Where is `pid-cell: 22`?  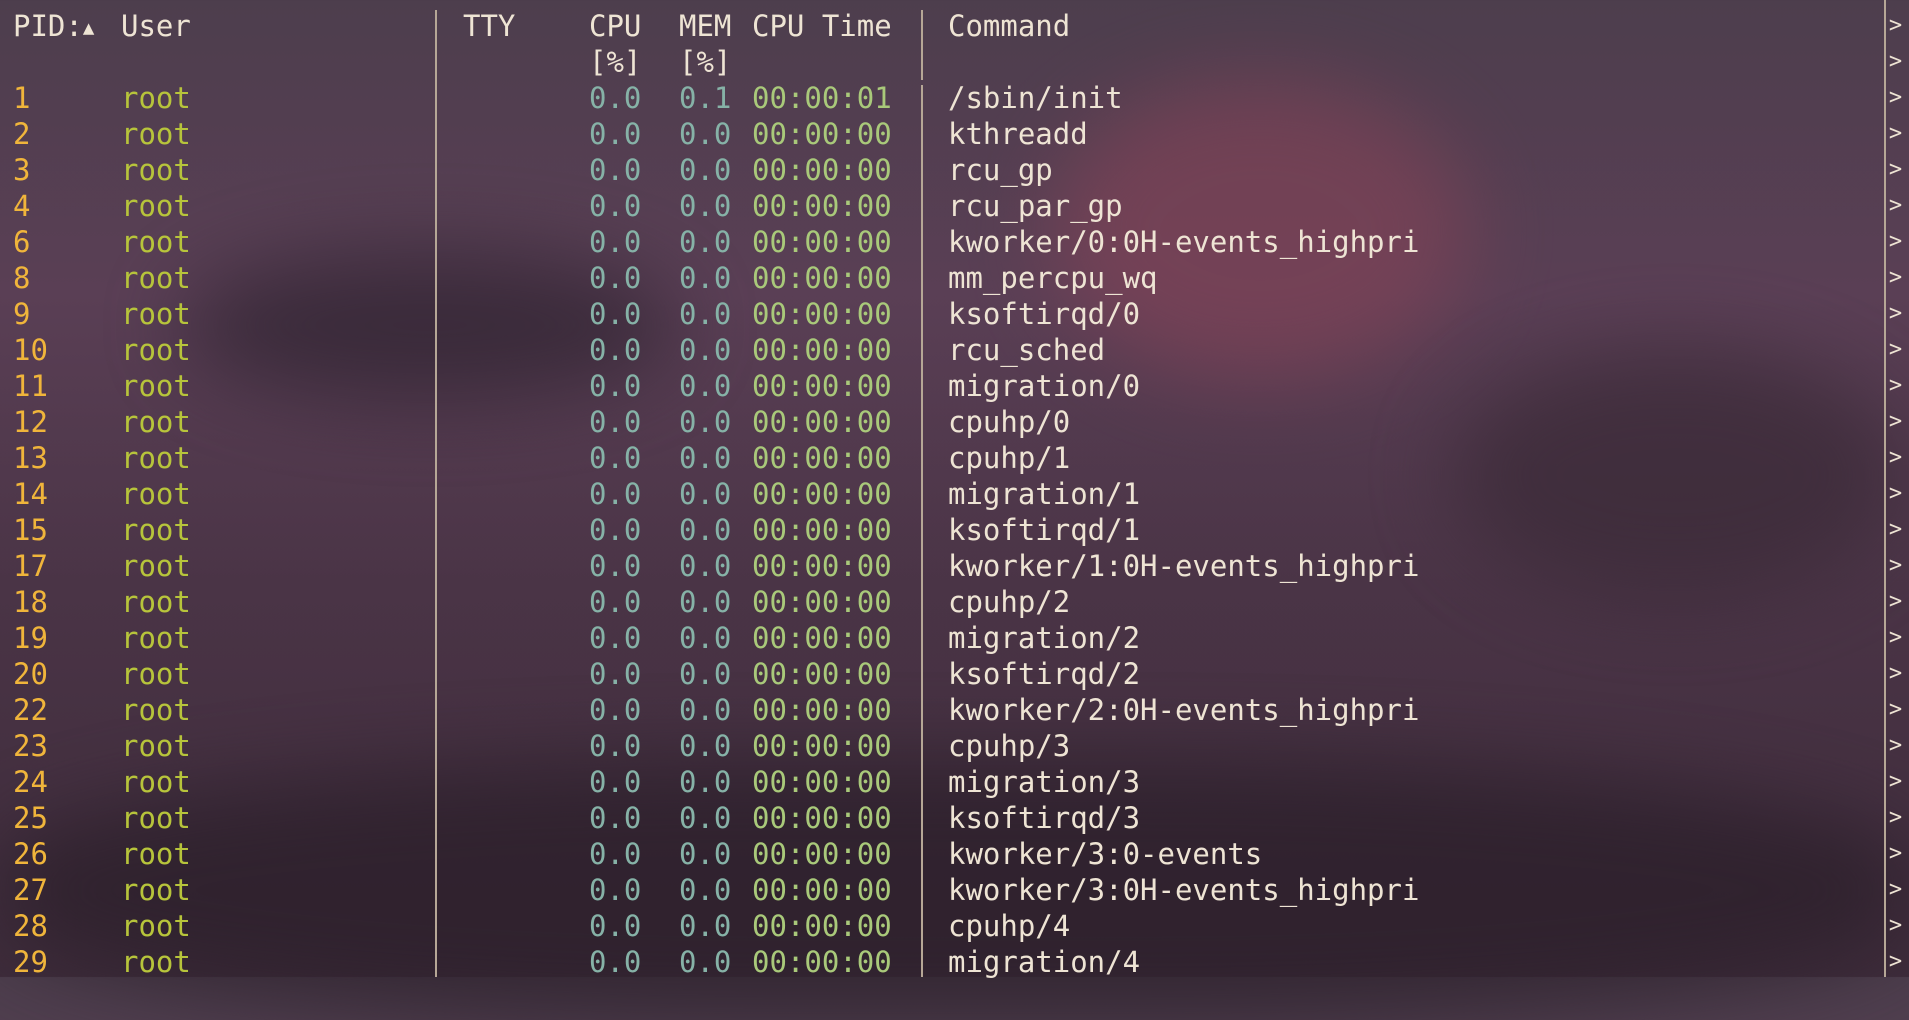
pid-cell: 22 is located at coordinates (30, 710).